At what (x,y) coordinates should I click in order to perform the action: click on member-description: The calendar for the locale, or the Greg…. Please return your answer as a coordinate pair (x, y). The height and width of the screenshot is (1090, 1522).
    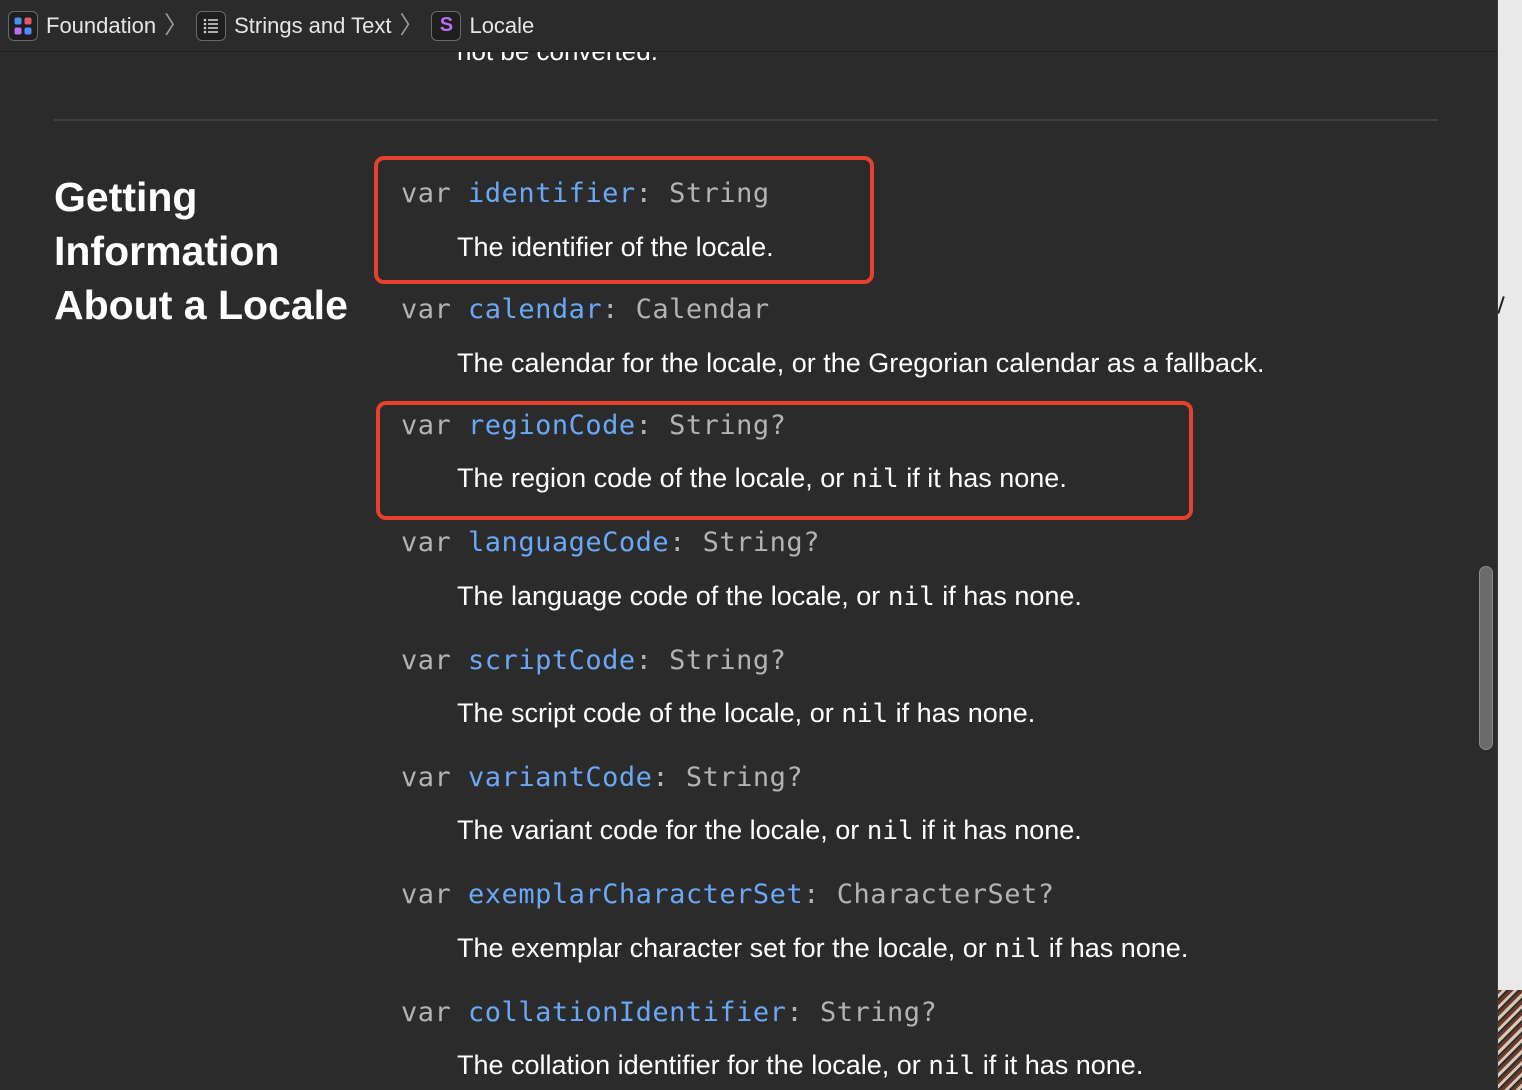
    Looking at the image, I should click on (860, 363).